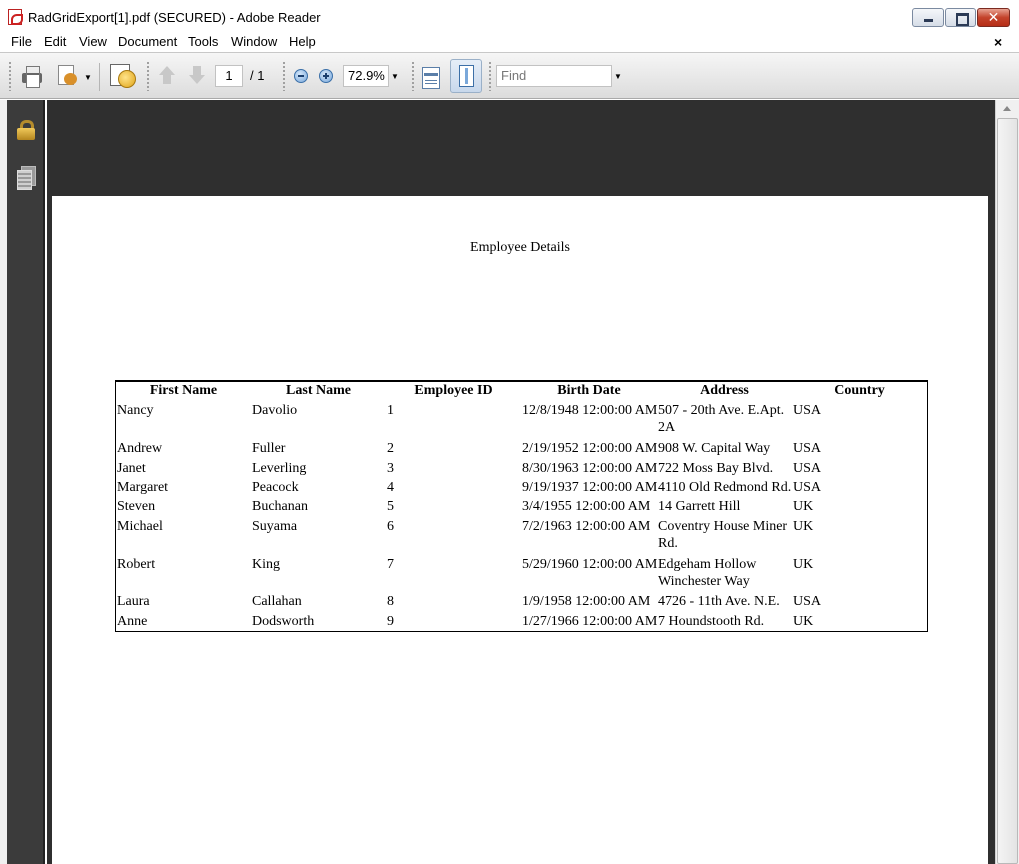  Describe the element at coordinates (707, 573) in the screenshot. I see `cell-address: Edgeham Hollow Winchester Way` at that location.